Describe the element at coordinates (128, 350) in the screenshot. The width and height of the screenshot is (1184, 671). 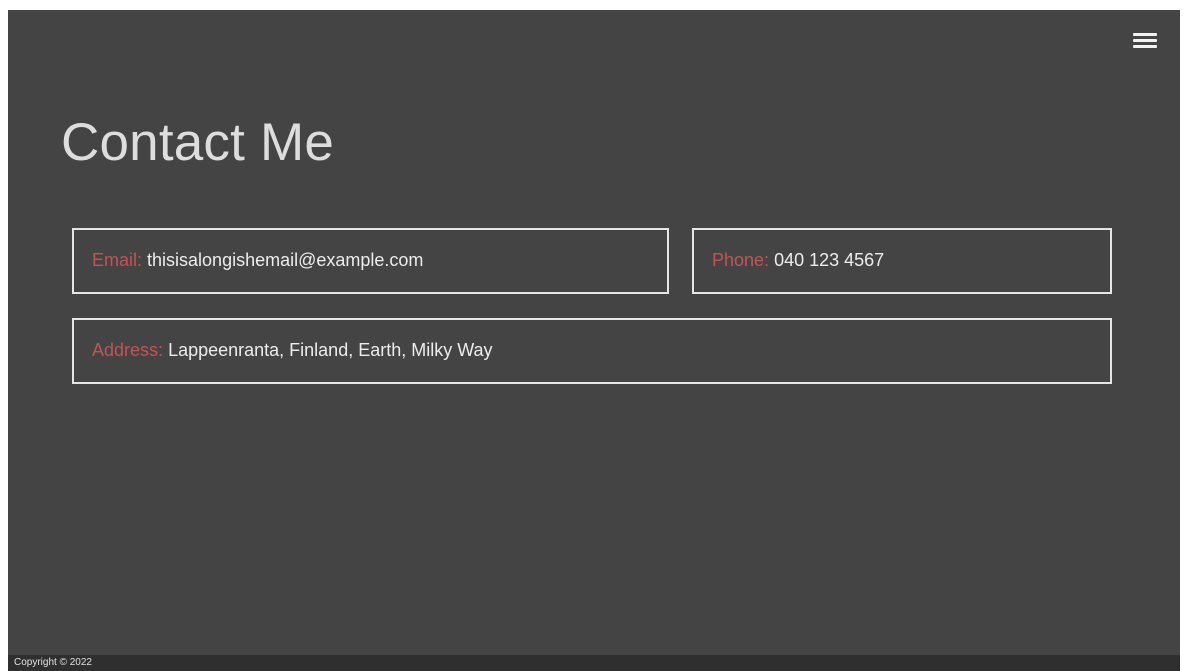
I see `address-label: Address:` at that location.